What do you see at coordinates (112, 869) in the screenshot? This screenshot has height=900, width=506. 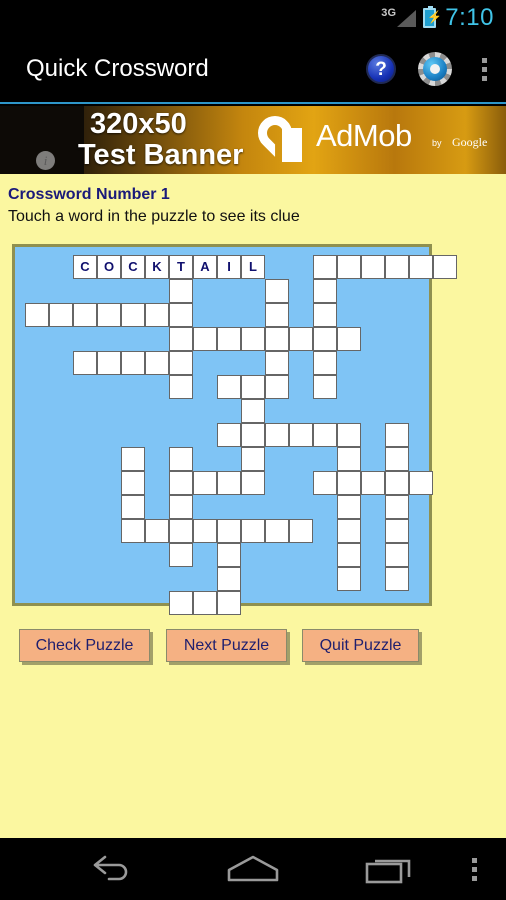 I see `back-button` at bounding box center [112, 869].